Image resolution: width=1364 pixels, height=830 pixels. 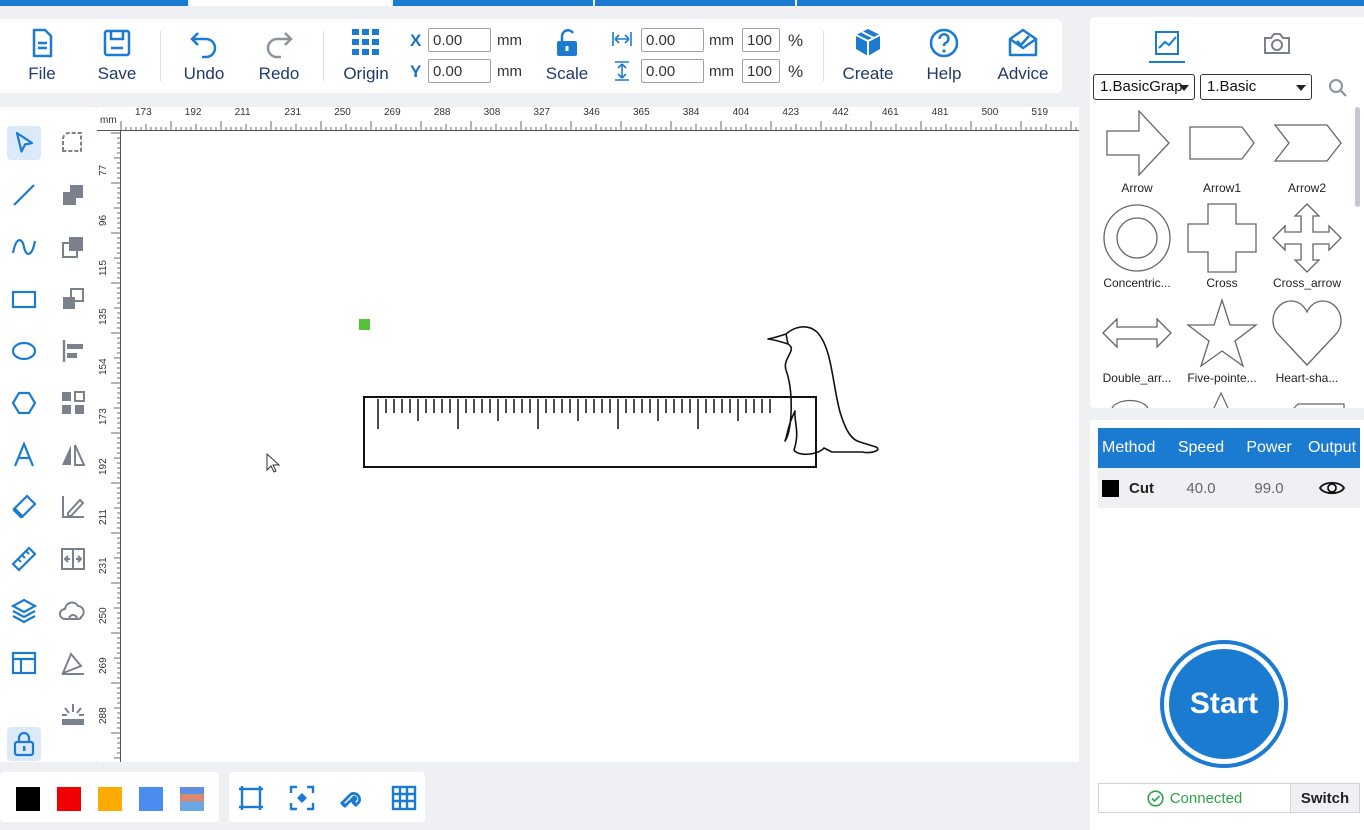 I want to click on arrow-shape-icon, so click(x=1138, y=143).